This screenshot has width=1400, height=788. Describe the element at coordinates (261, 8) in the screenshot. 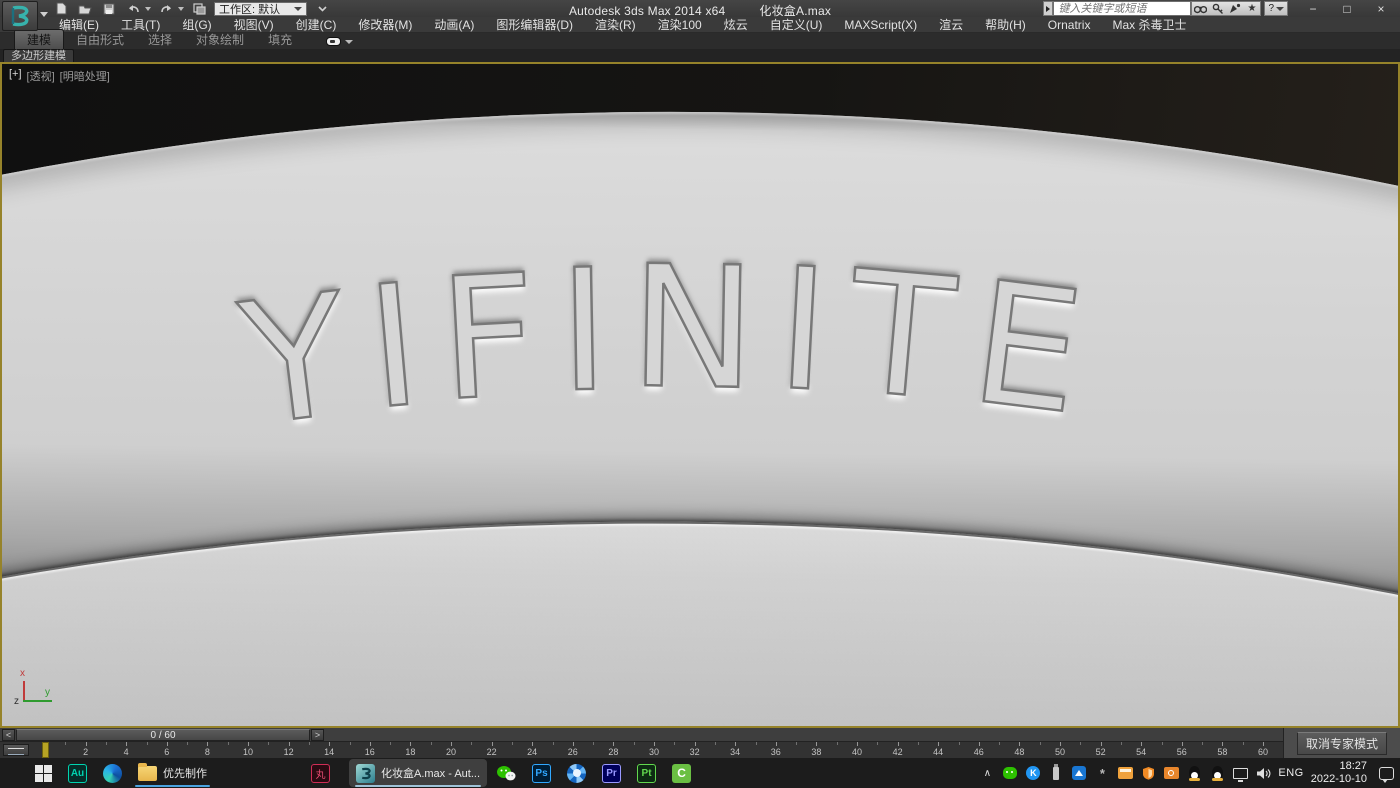

I see `workspace-selector: 工作区: 默认` at that location.